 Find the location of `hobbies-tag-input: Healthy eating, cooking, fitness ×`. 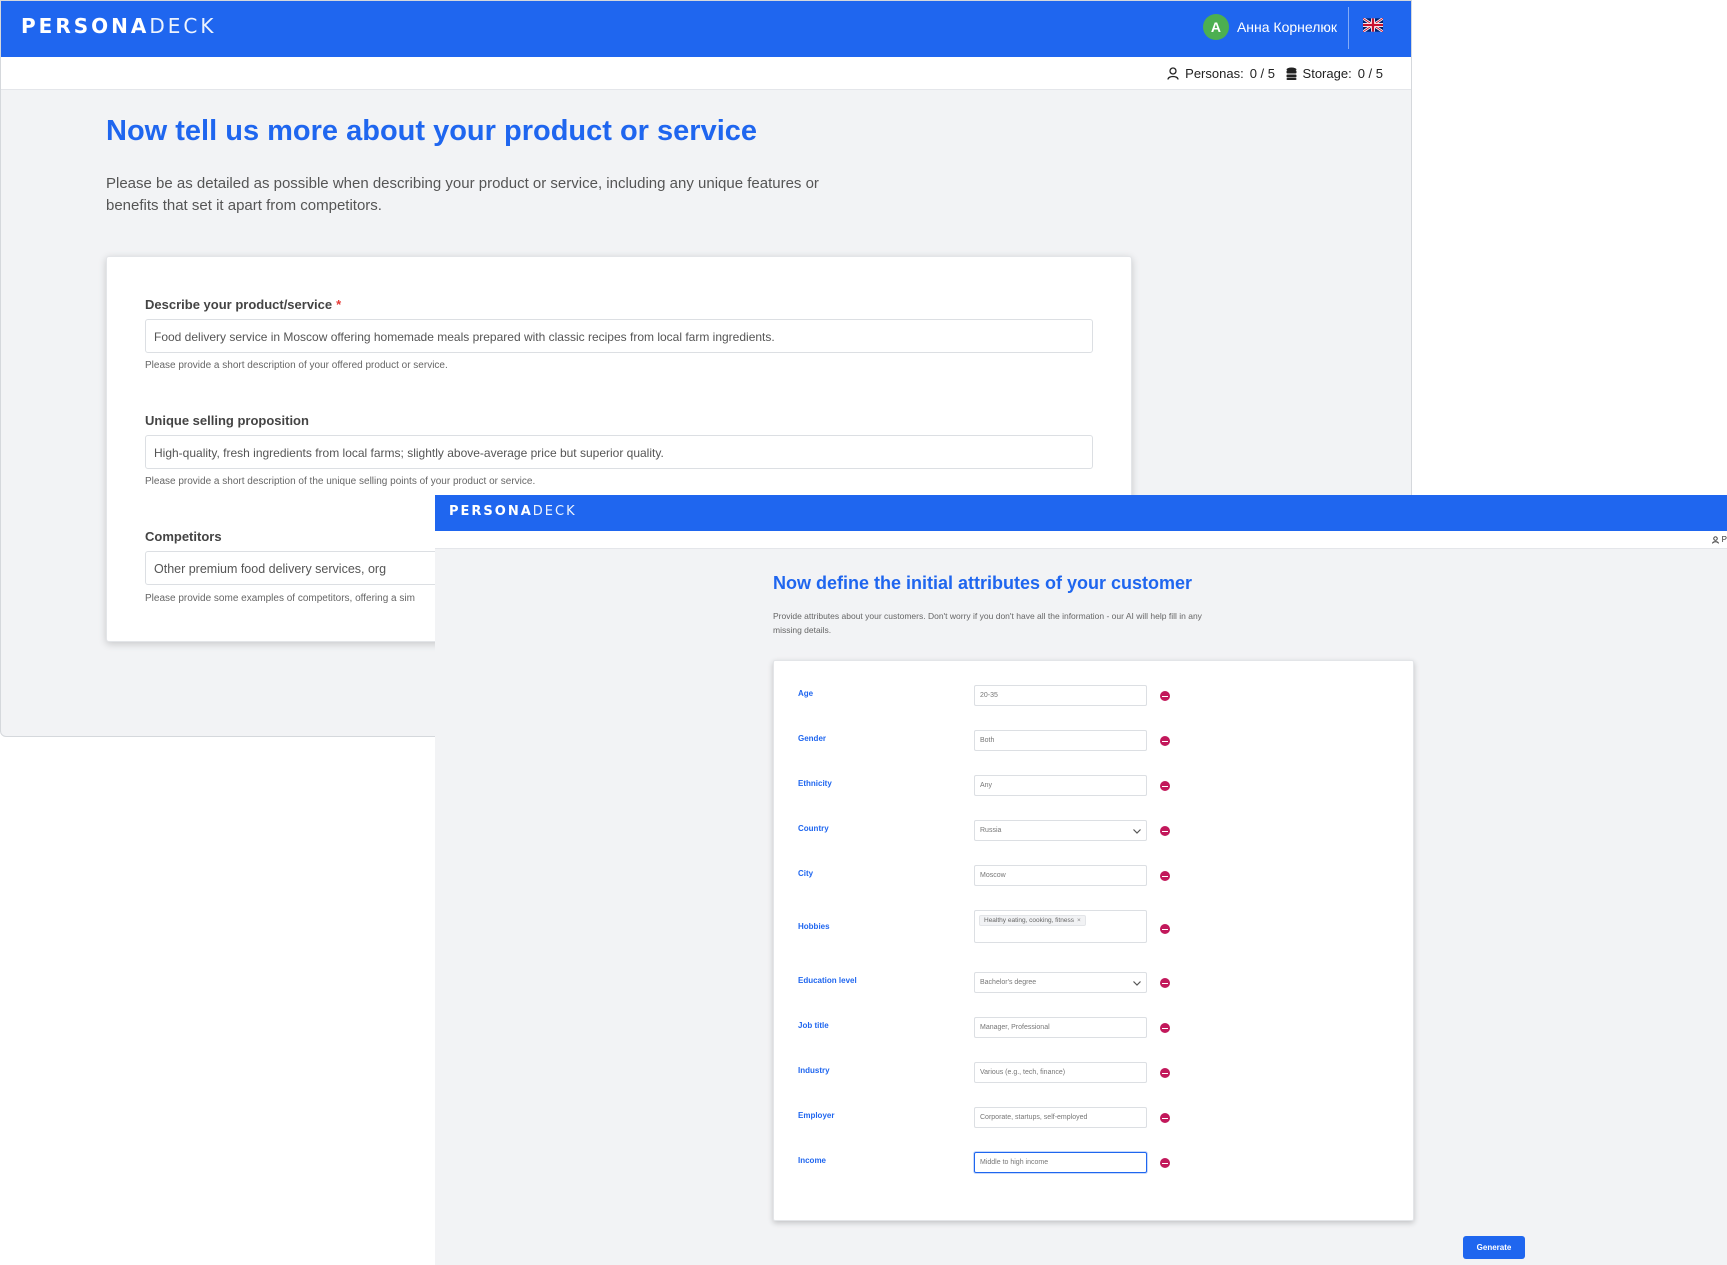

hobbies-tag-input: Healthy eating, cooking, fitness × is located at coordinates (1060, 926).